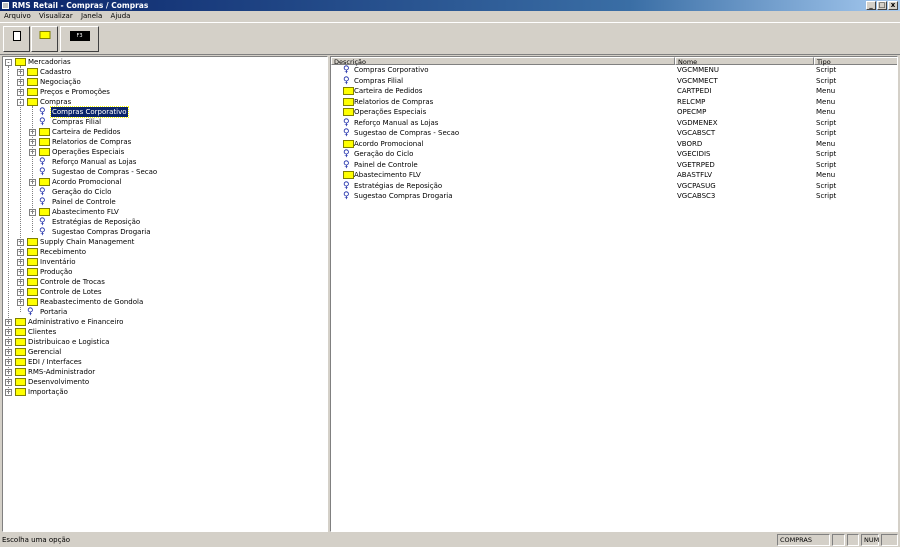  I want to click on f3-button: F3, so click(79, 39).